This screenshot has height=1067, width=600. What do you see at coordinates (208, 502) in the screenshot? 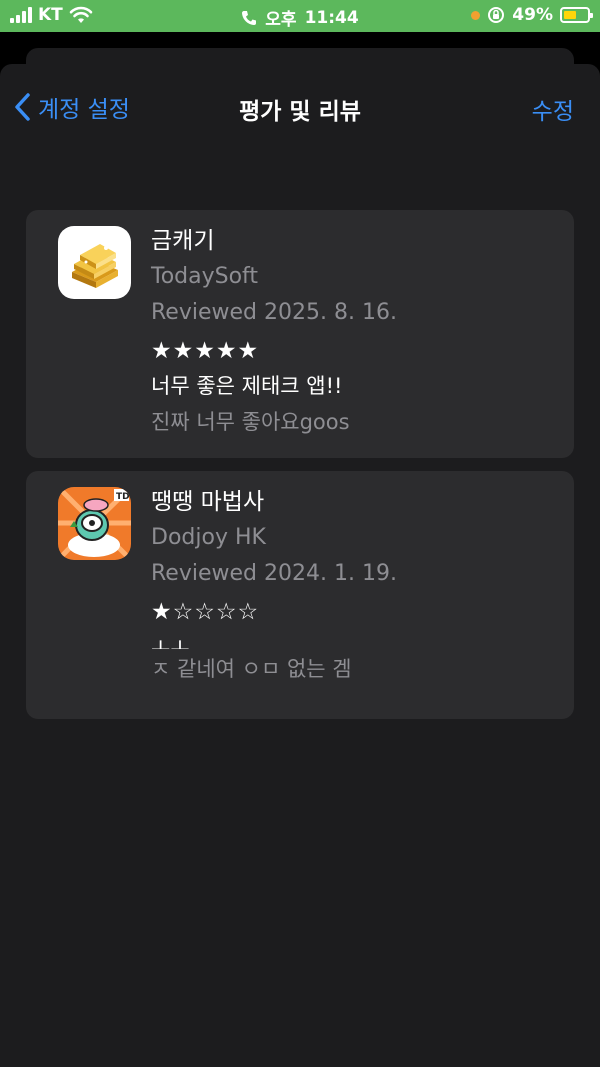
I see `app-name: 땡땡 마법사` at bounding box center [208, 502].